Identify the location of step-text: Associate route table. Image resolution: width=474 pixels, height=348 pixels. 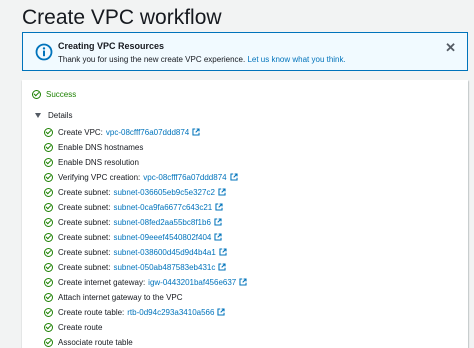
(95, 342).